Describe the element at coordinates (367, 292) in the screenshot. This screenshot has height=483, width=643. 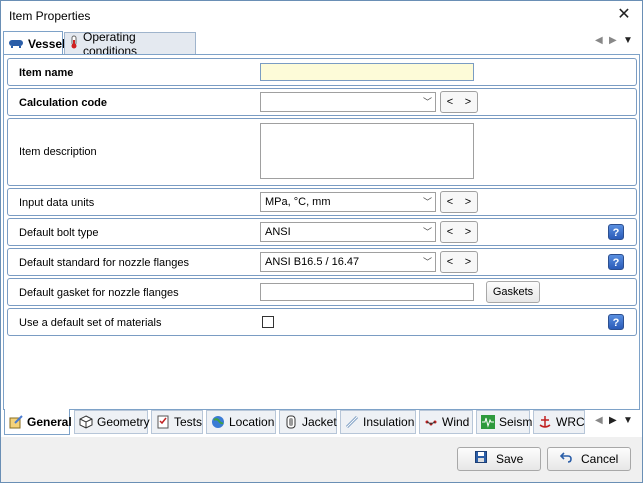
I see `default-gasket-input` at that location.